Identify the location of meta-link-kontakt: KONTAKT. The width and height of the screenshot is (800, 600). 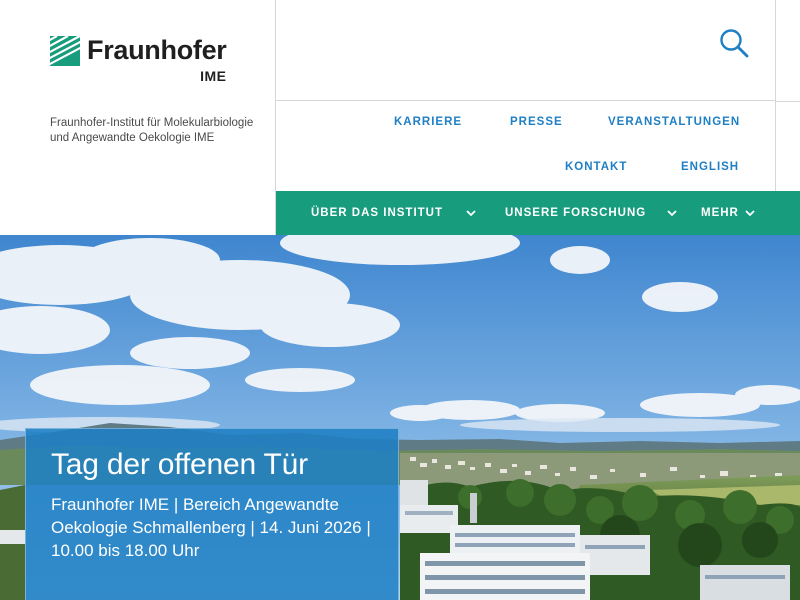
(596, 167).